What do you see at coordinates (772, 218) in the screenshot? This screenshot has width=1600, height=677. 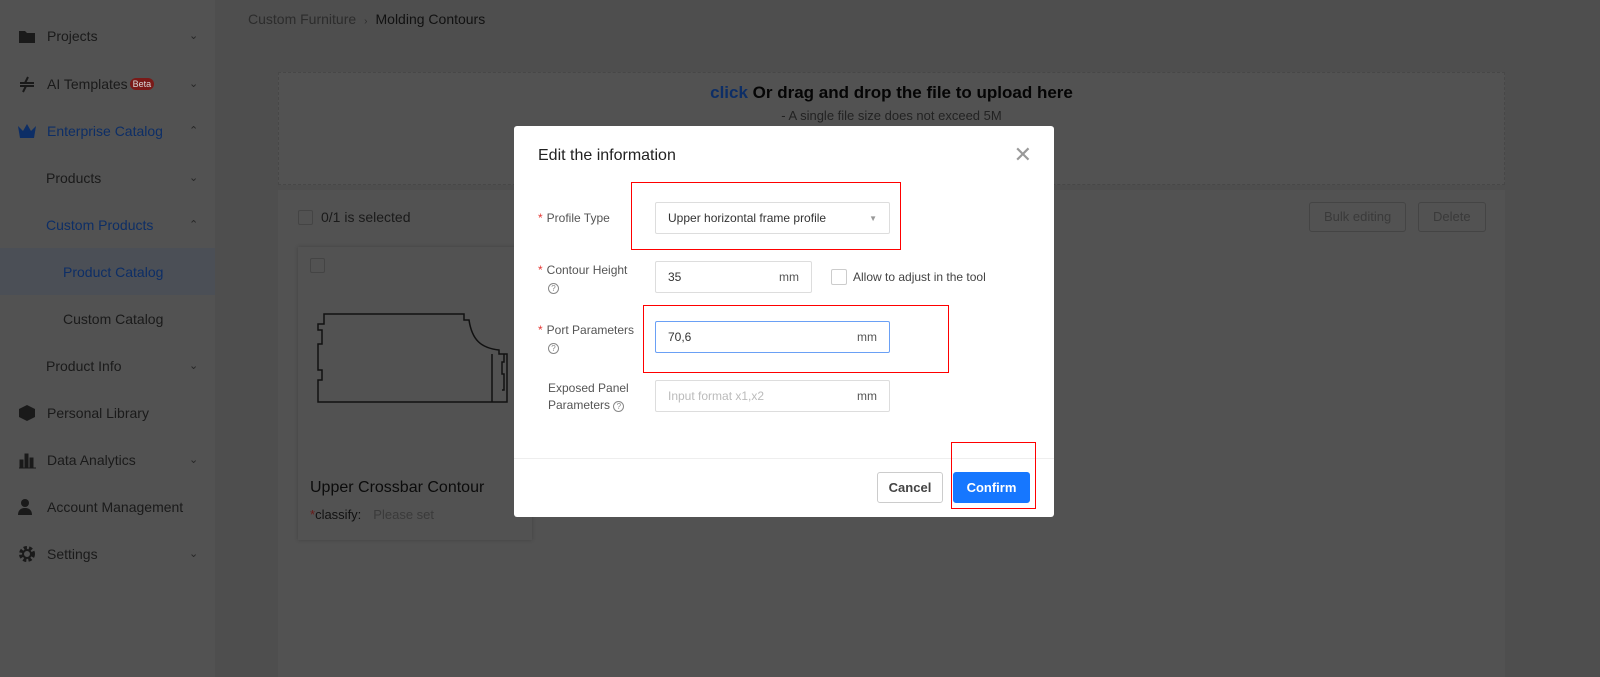 I see `profile-type-select: Upper horizontal frame profile ▼` at bounding box center [772, 218].